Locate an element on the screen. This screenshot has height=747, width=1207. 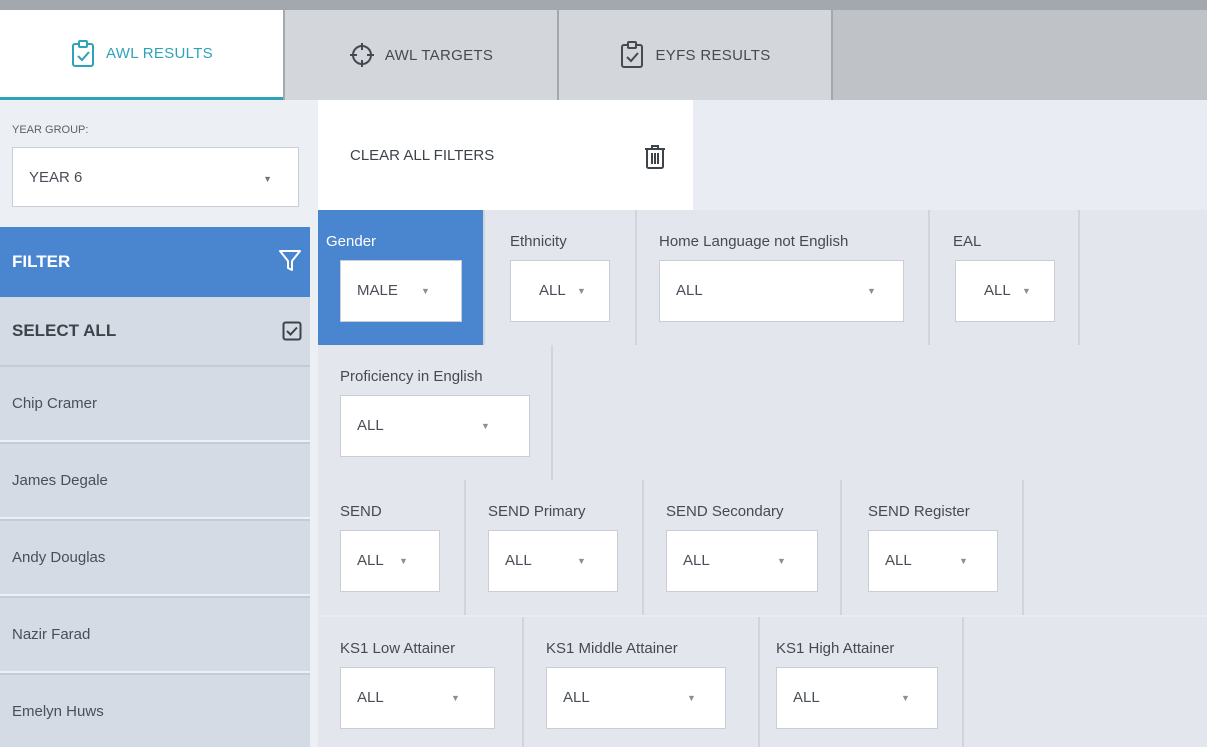
send-select: ALL ▼ is located at coordinates (390, 561).